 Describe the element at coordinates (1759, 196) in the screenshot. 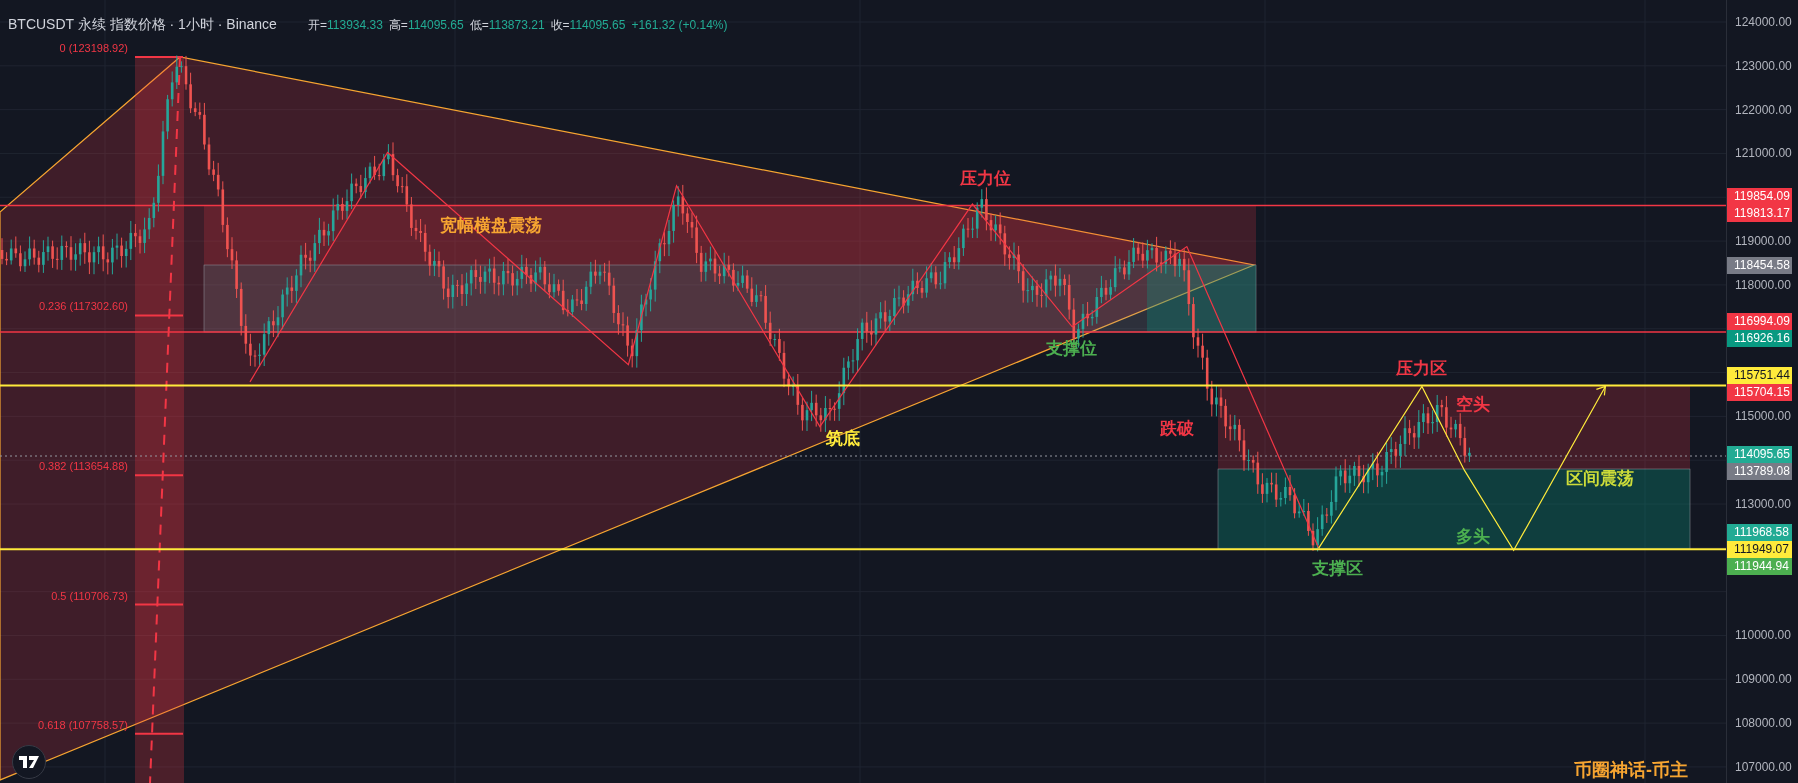

I see `price-badge: 119854.09` at that location.